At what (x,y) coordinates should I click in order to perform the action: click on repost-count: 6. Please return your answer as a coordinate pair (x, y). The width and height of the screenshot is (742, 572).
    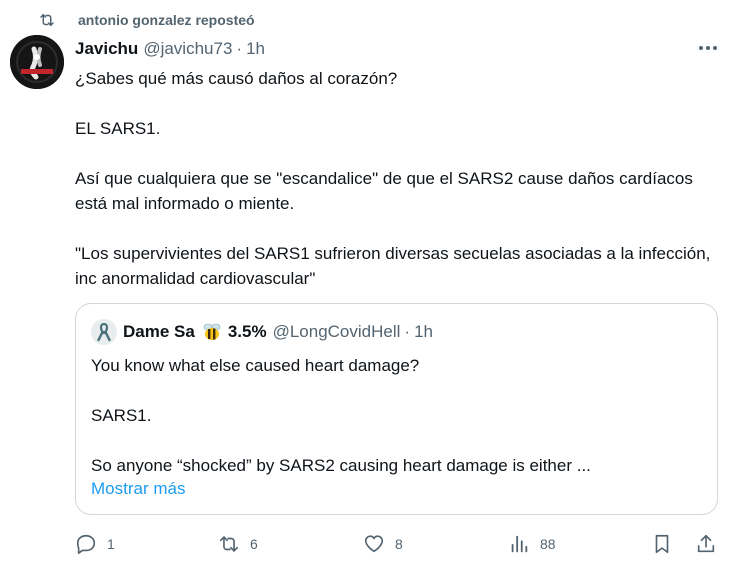
    Looking at the image, I should click on (254, 544).